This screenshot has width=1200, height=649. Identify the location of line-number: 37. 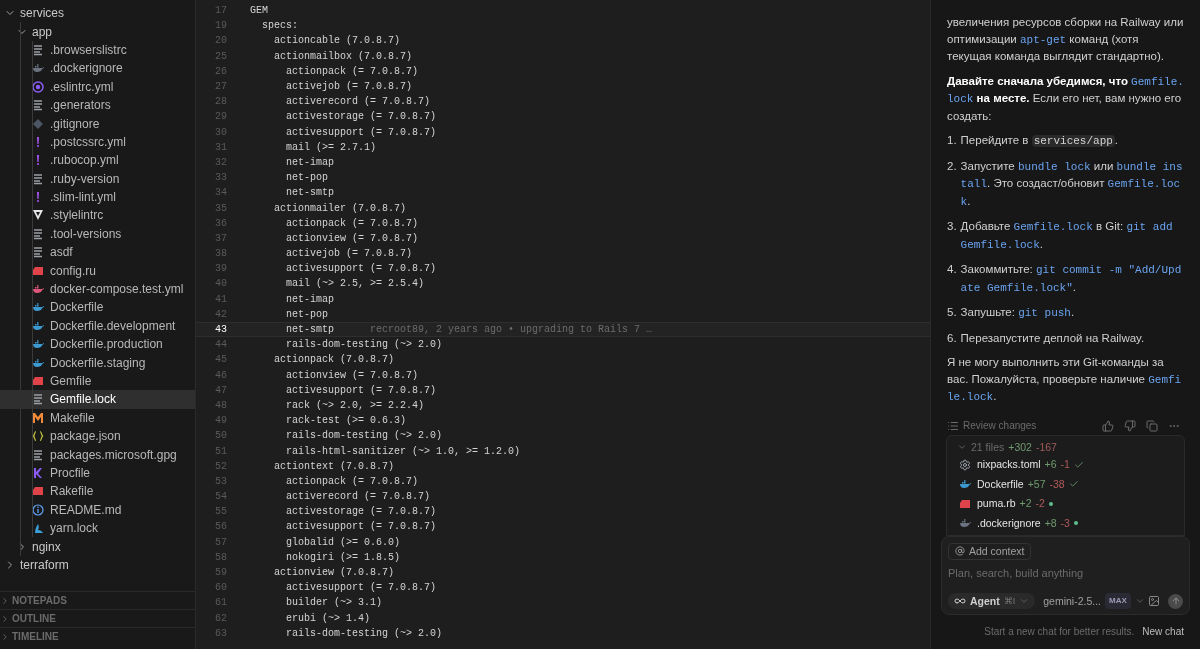
(221, 238).